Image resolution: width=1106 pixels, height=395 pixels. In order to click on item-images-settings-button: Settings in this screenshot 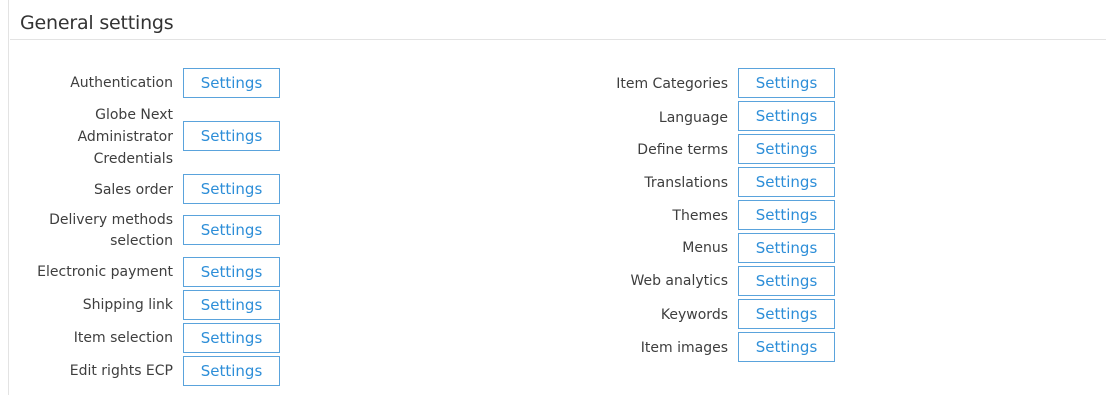, I will do `click(786, 347)`.